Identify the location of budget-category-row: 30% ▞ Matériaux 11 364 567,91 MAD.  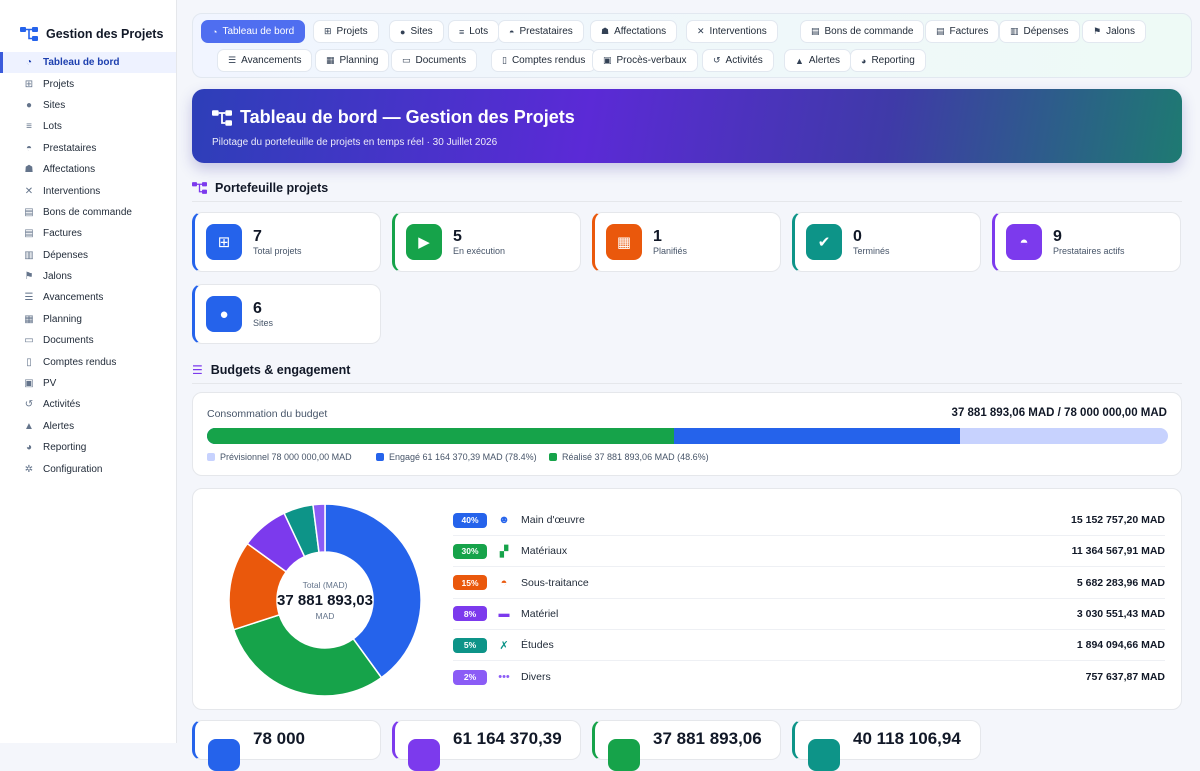
(809, 552).